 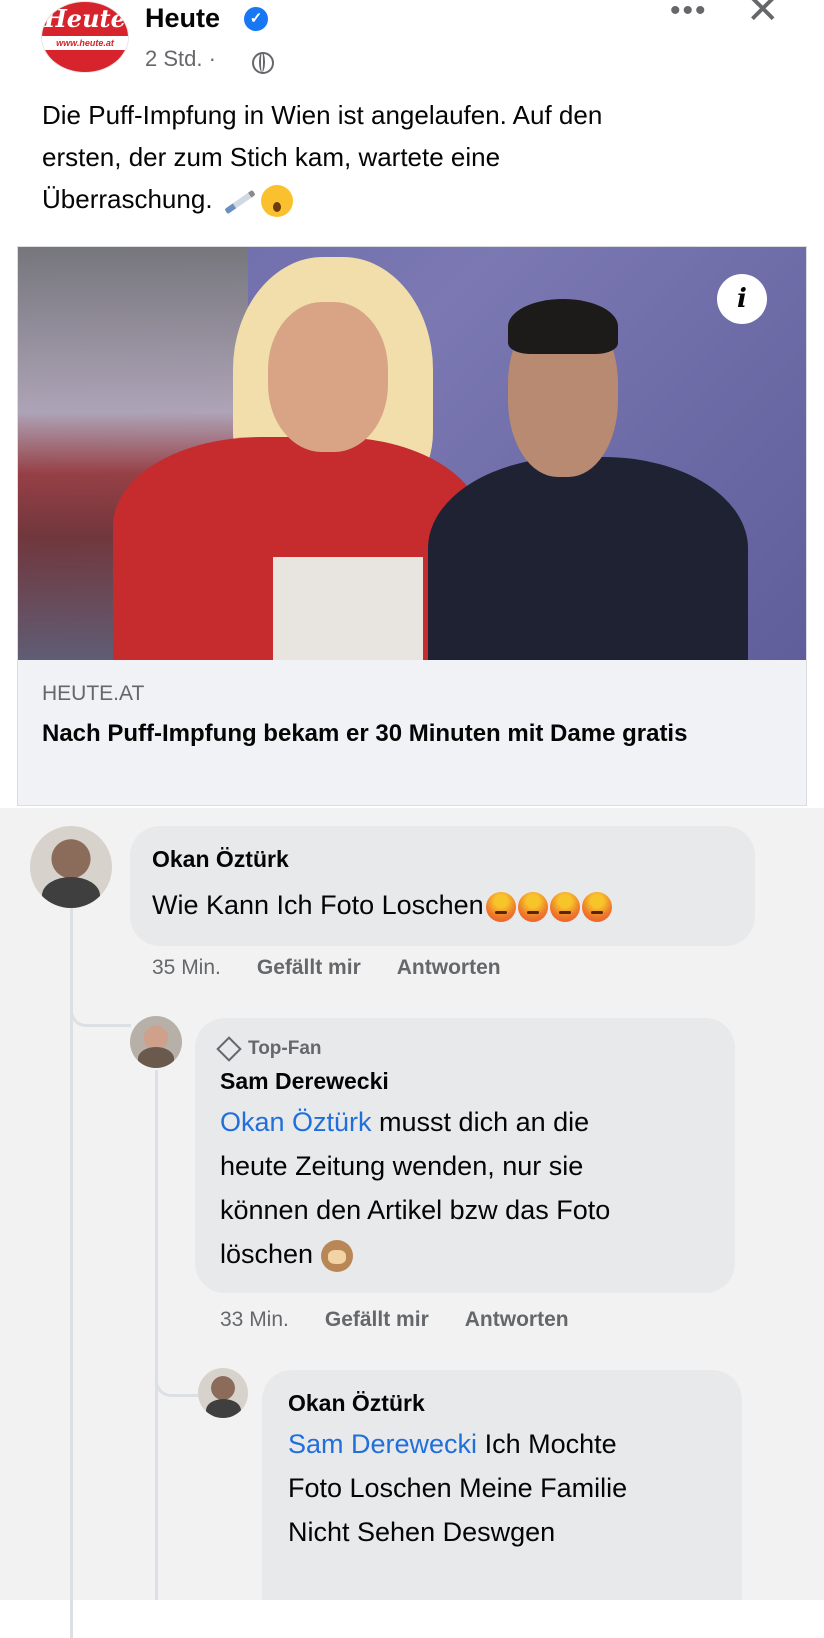 I want to click on comment-time: 33 Min., so click(x=254, y=1319).